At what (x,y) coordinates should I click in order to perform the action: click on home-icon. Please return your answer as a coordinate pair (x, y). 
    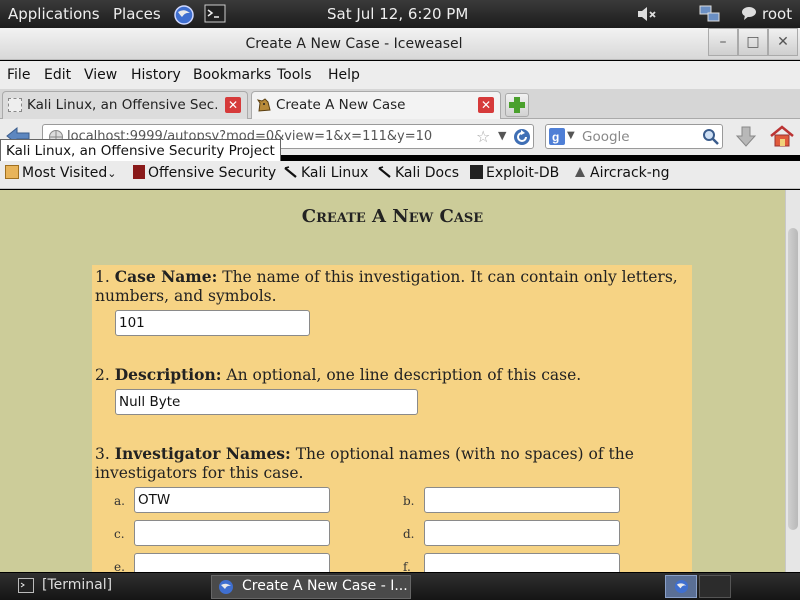
    Looking at the image, I should click on (782, 136).